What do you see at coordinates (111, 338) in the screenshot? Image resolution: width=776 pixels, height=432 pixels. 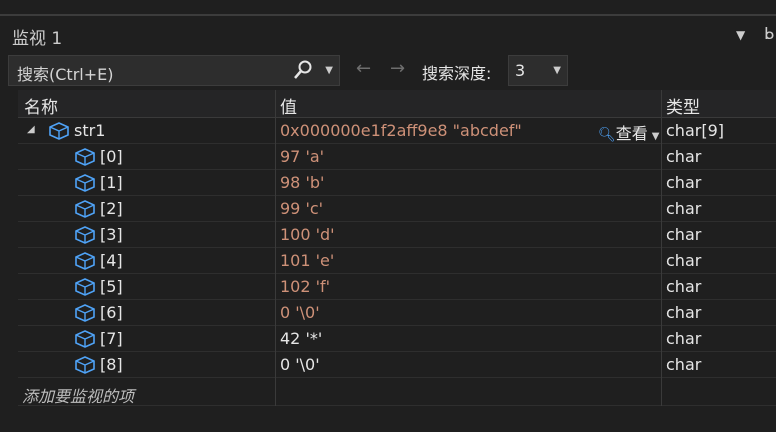 I see `watch-name: [7]` at bounding box center [111, 338].